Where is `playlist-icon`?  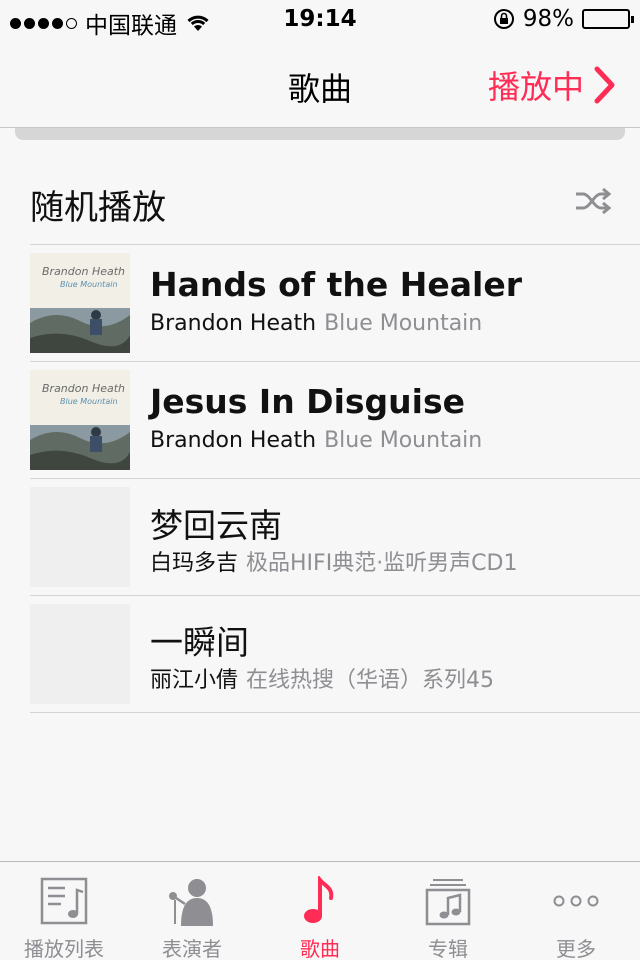 playlist-icon is located at coordinates (64, 901).